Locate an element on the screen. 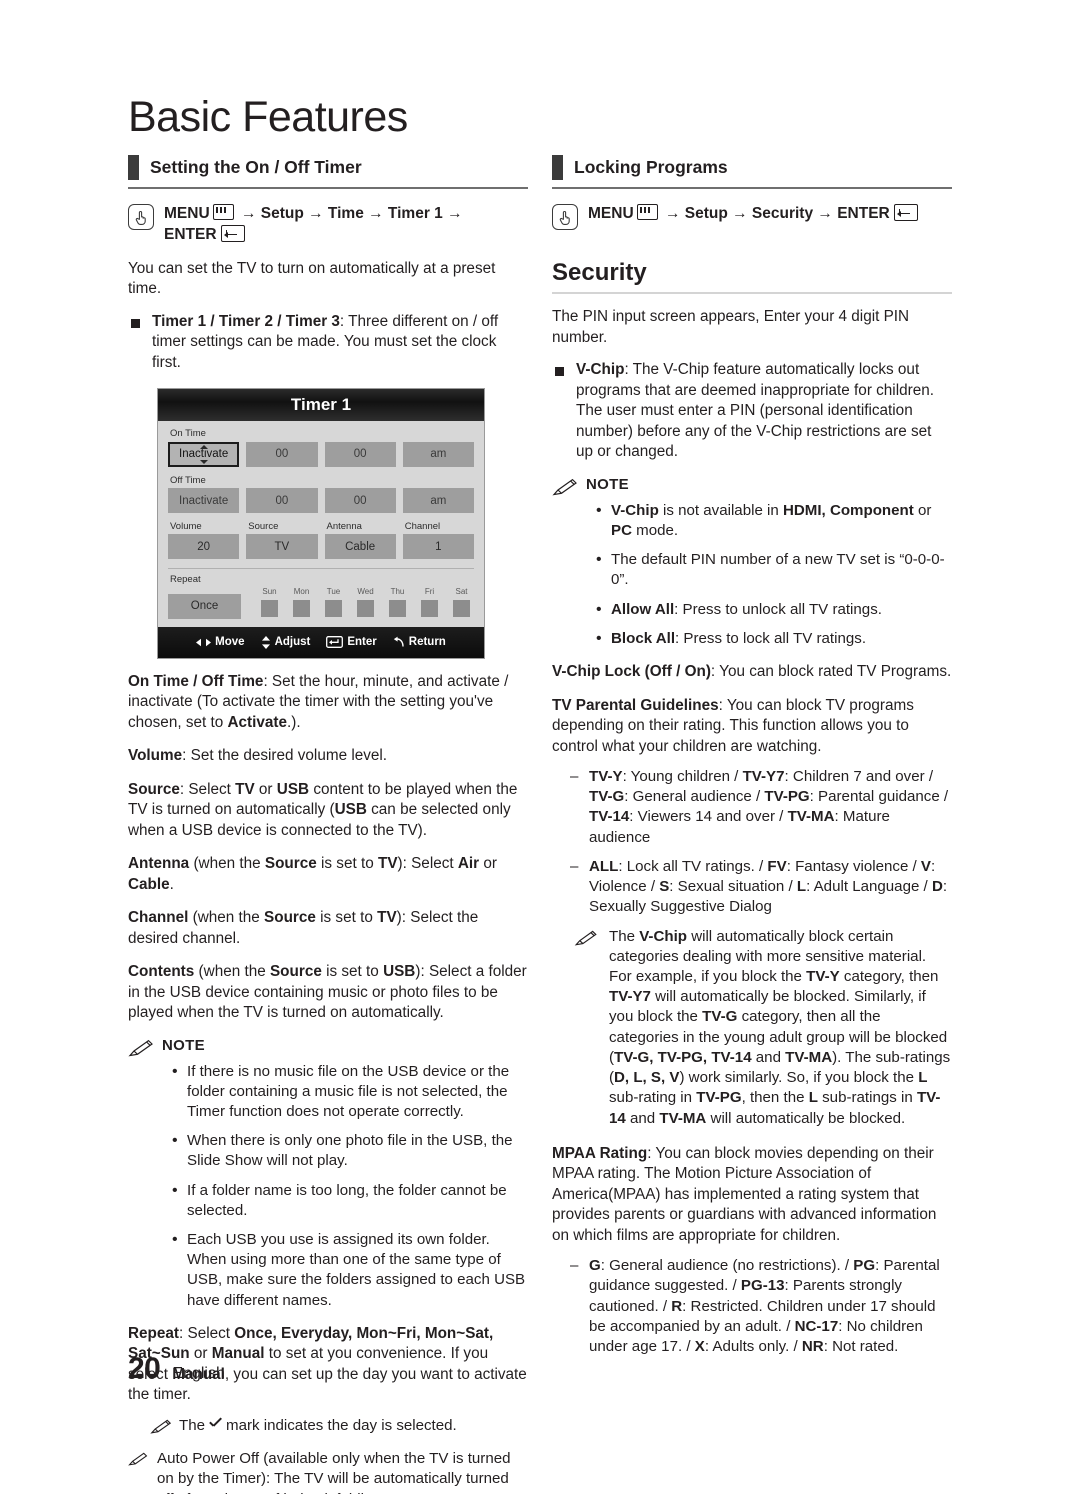 The width and height of the screenshot is (1080, 1494). osd-on-time-activate: Inactivate is located at coordinates (204, 454).